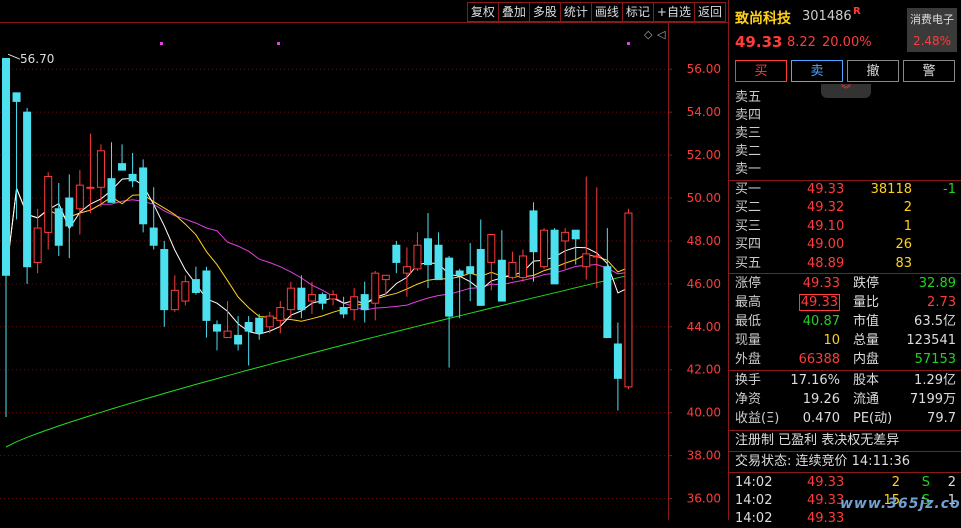 The height and width of the screenshot is (528, 961). I want to click on status-row: 交易状态: 连续竞价 14:11:36, so click(845, 462).